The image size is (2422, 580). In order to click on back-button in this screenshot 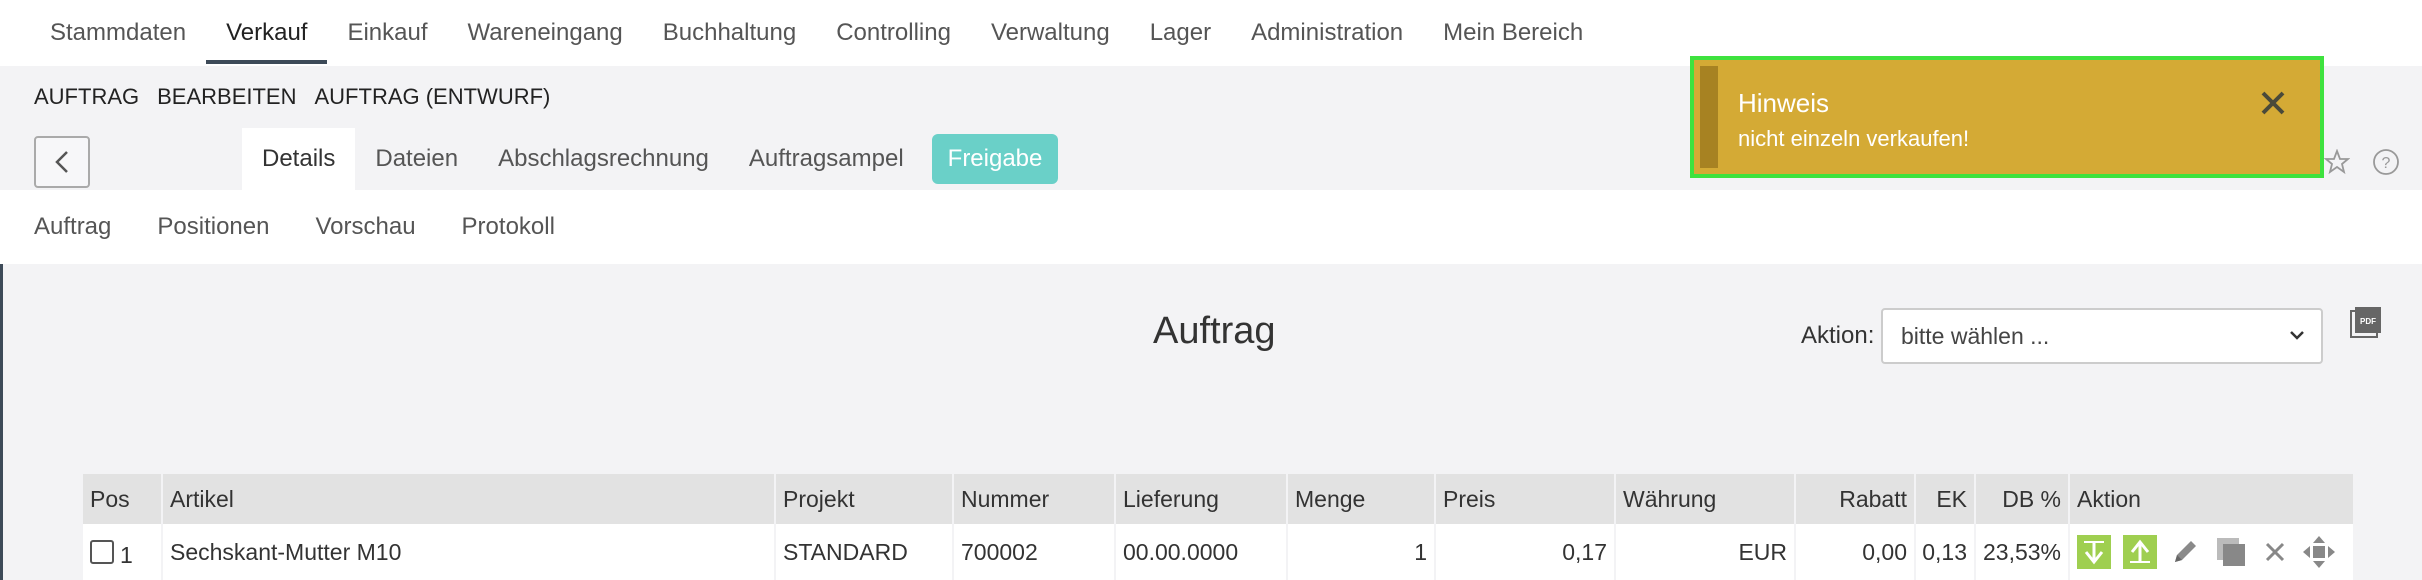, I will do `click(62, 162)`.